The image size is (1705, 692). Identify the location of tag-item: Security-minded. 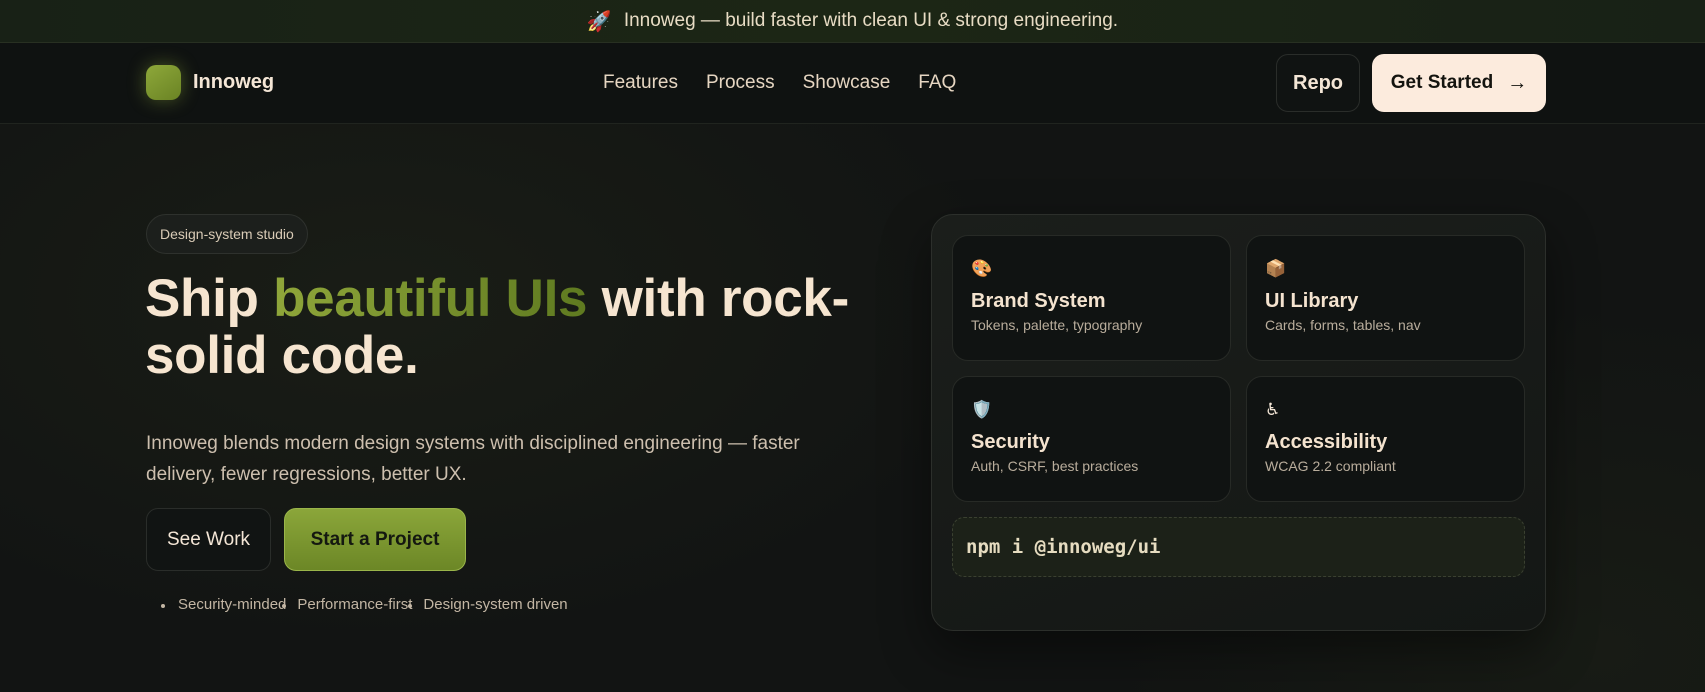
(223, 604).